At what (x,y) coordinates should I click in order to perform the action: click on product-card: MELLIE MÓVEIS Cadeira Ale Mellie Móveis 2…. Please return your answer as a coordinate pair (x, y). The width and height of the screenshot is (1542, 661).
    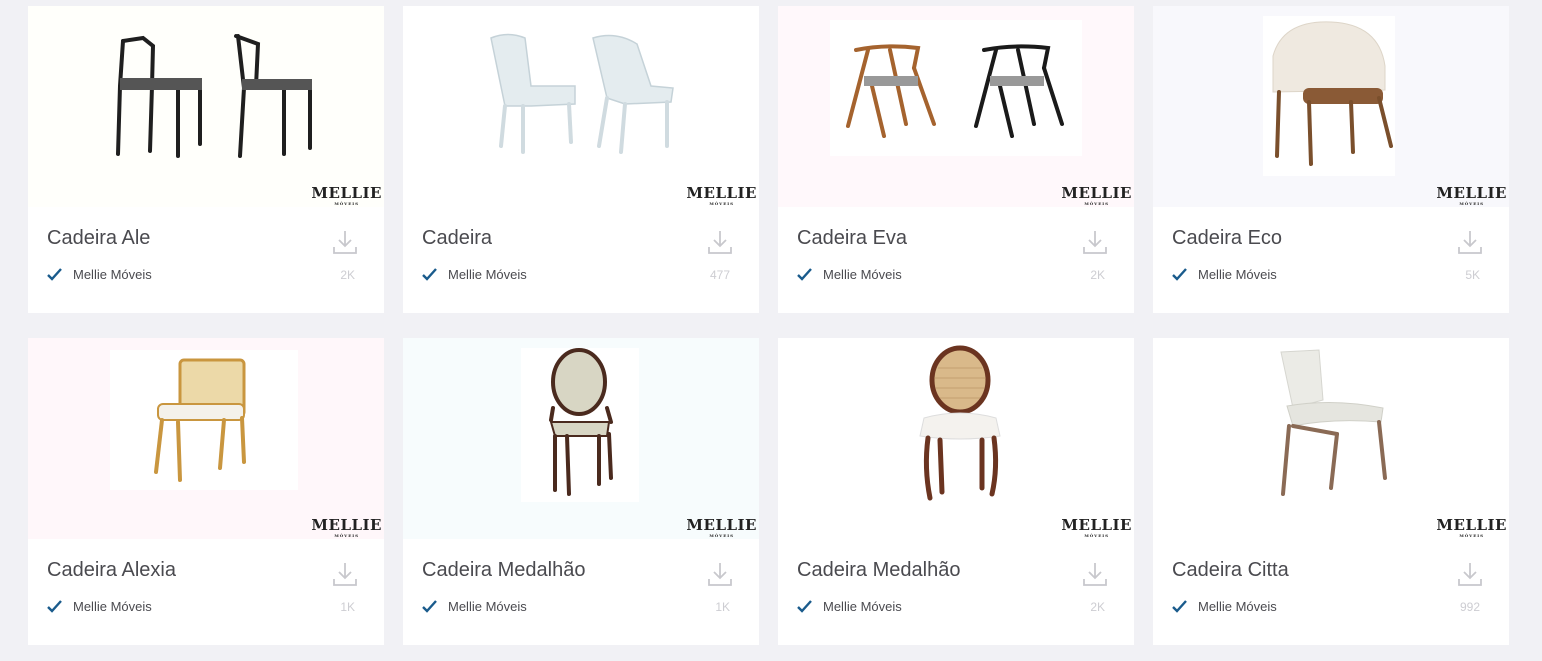
    Looking at the image, I should click on (206, 159).